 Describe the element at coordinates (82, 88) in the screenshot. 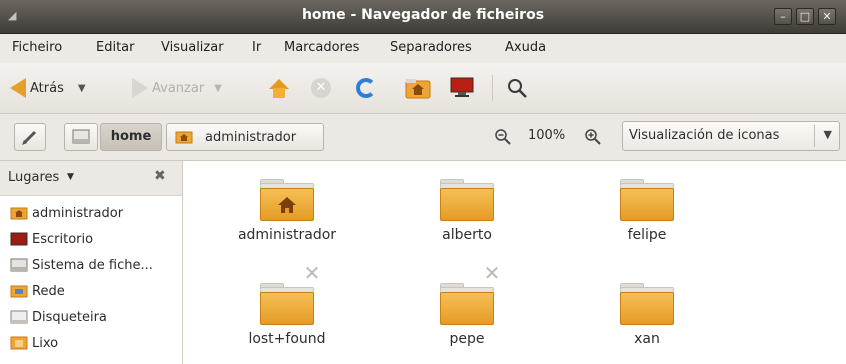

I see `back-history-dropdown-icon: ▼` at that location.